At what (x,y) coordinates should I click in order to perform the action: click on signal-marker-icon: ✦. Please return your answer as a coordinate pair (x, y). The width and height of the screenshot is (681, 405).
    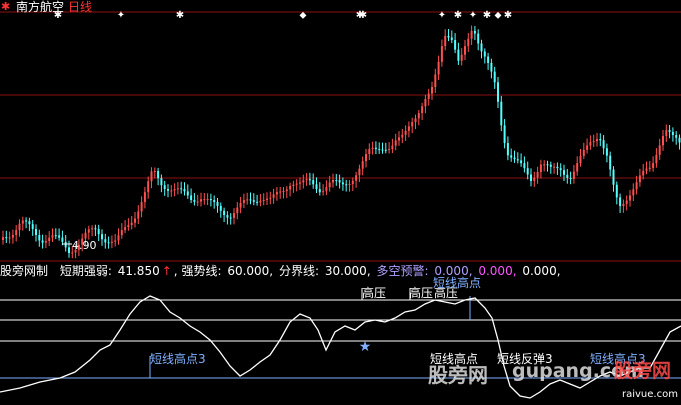
    Looking at the image, I should click on (121, 15).